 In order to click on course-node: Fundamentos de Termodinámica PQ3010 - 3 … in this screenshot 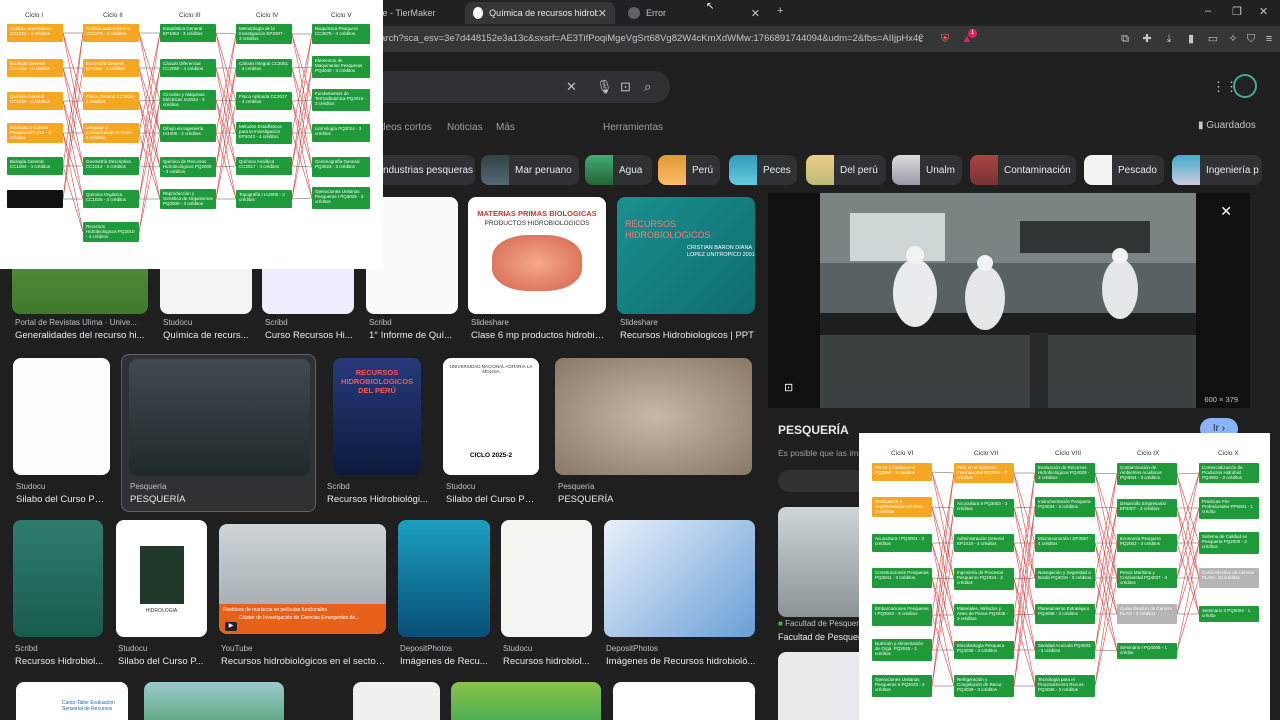, I will do `click(341, 100)`.